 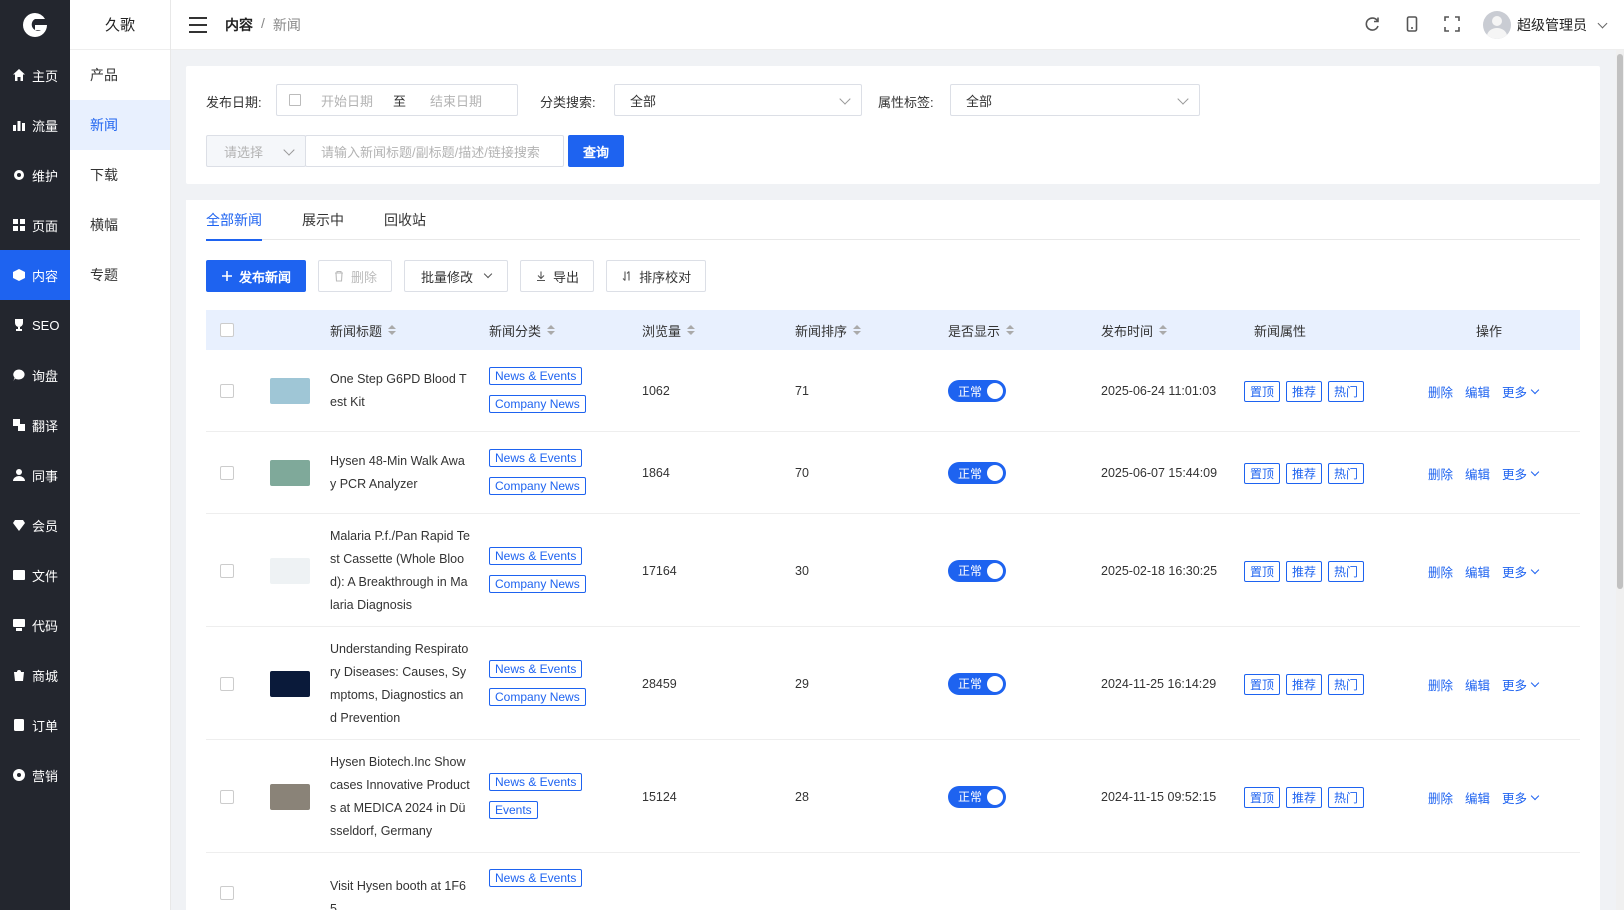 What do you see at coordinates (35, 175) in the screenshot?
I see `rail-item-2: 维护` at bounding box center [35, 175].